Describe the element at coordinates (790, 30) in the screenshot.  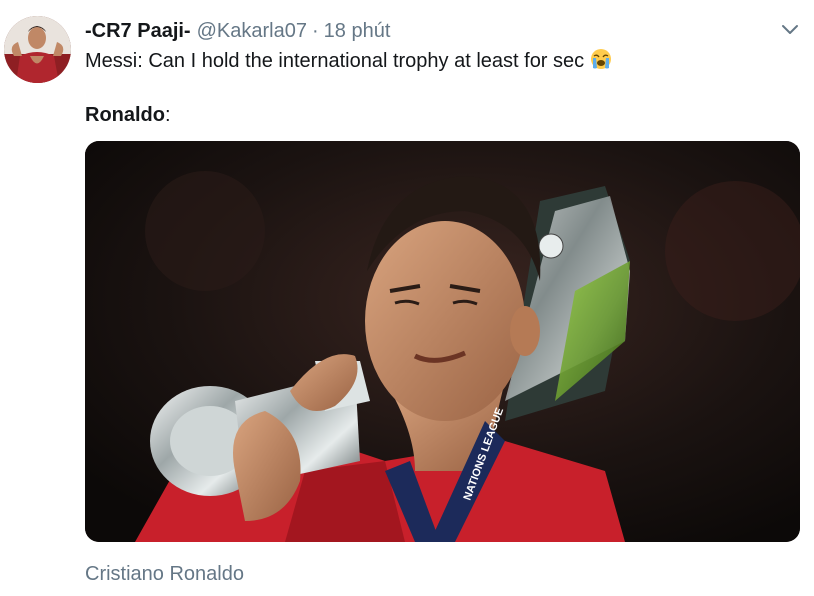
I see `chevron-down-icon` at that location.